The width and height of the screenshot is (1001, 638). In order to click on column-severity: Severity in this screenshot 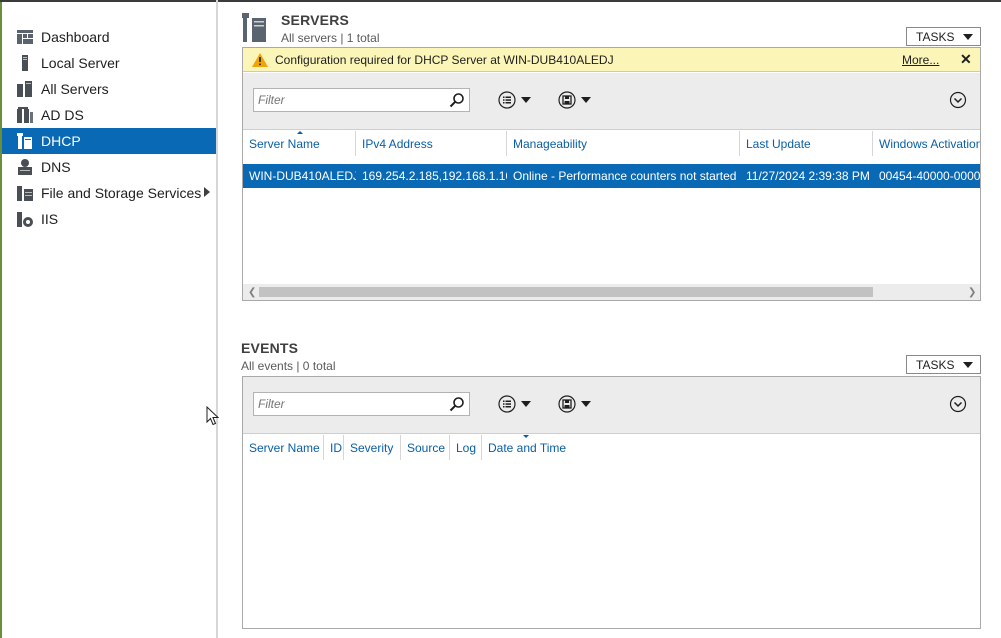, I will do `click(372, 447)`.